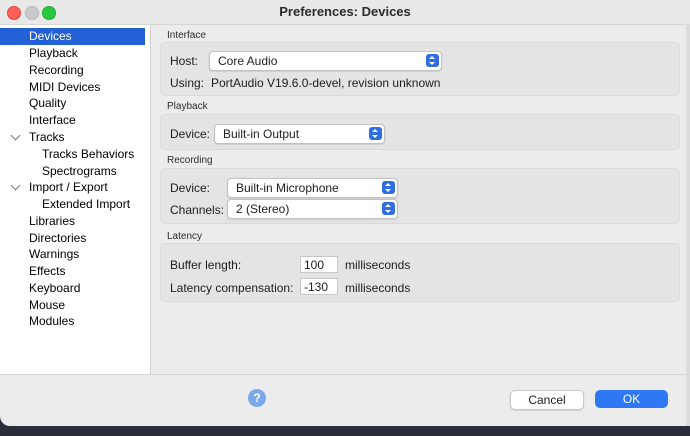 This screenshot has width=690, height=436. I want to click on latency-compensation-label: Latency compensation:, so click(232, 288).